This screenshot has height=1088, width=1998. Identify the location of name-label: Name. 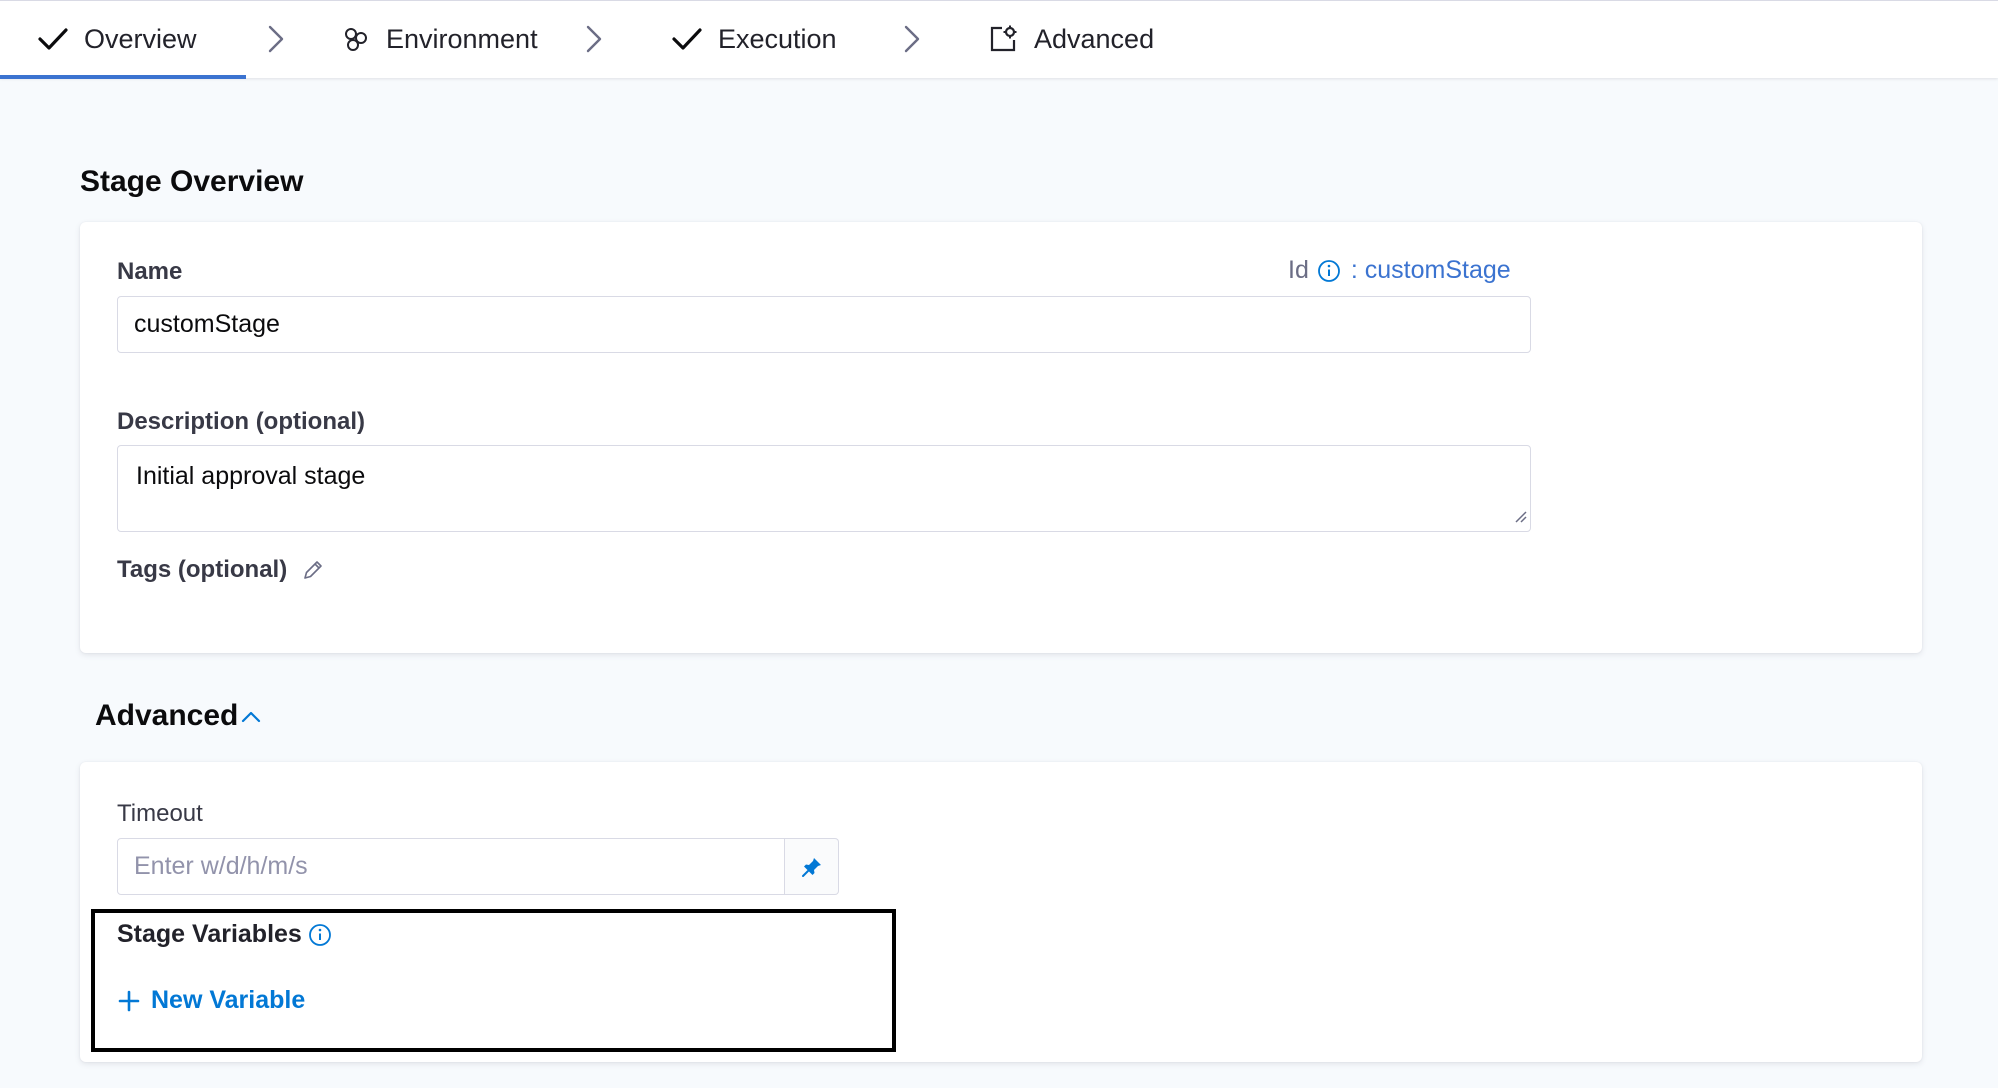
(150, 271).